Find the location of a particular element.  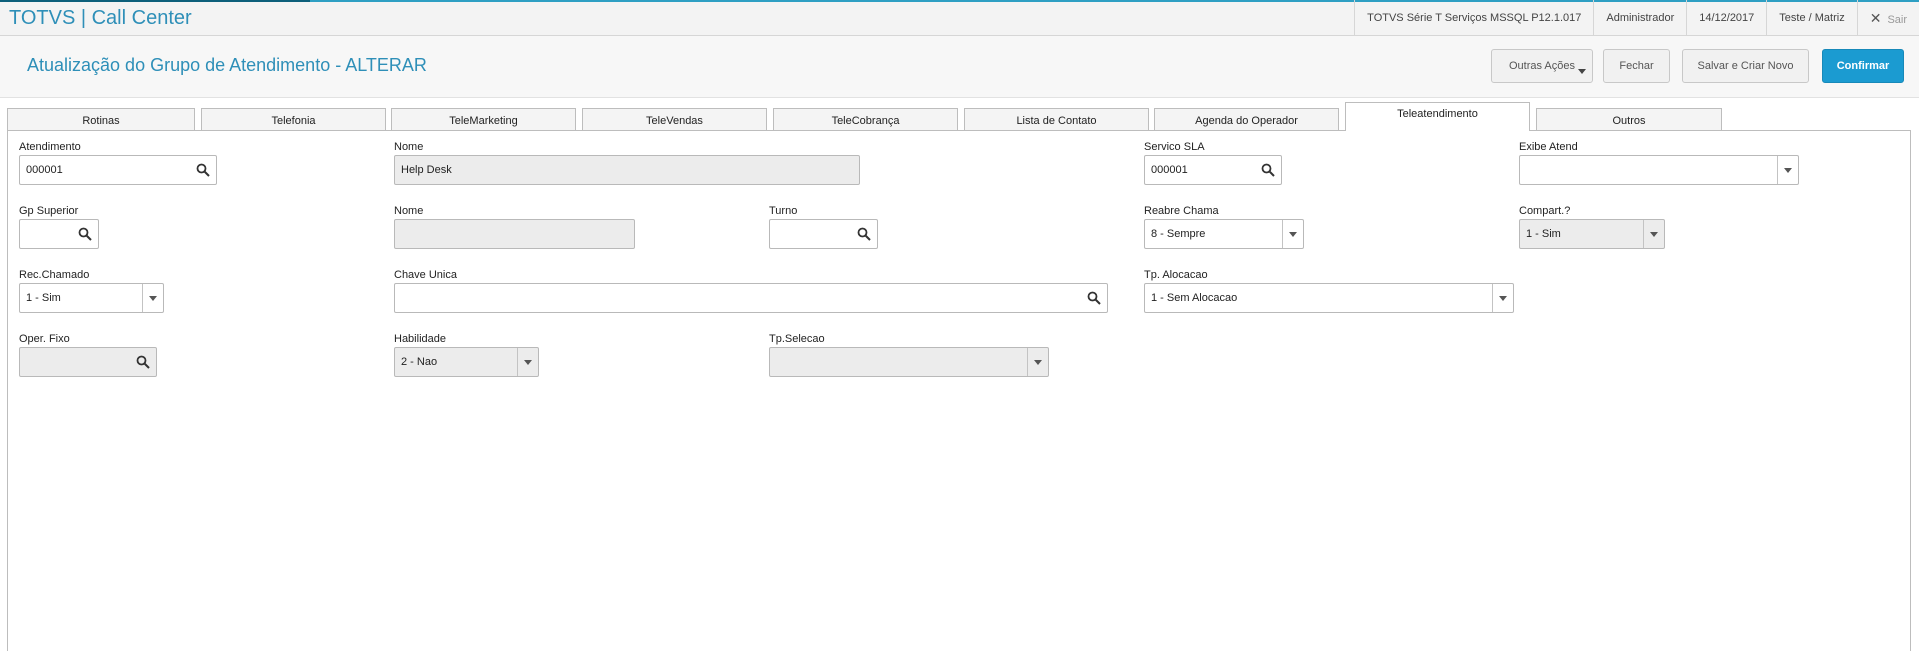

other-actions-button: Outras Ações is located at coordinates (1542, 66).